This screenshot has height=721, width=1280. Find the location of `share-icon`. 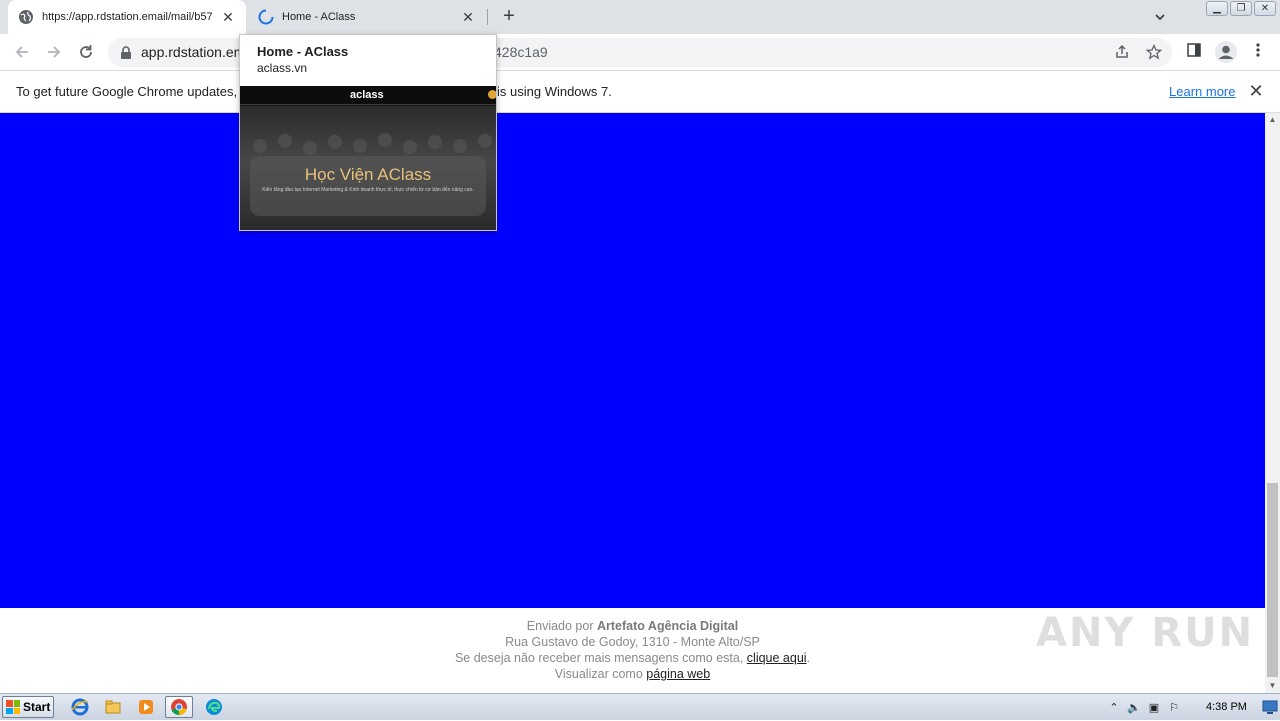

share-icon is located at coordinates (1122, 53).